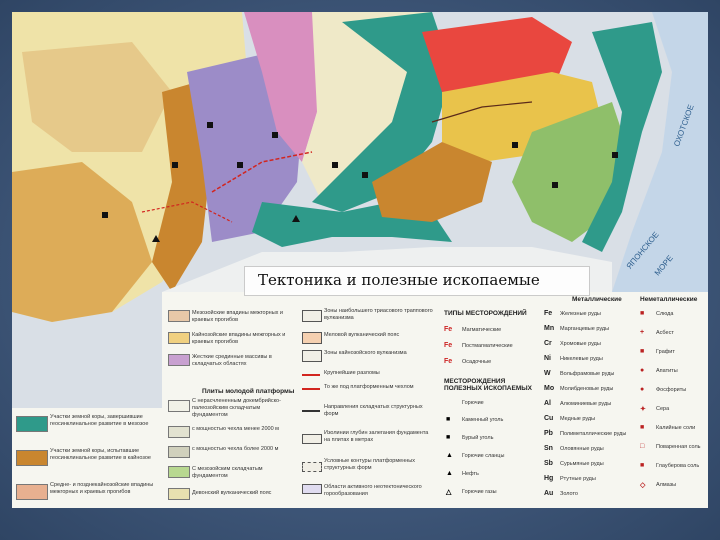 This screenshot has height=540, width=720. I want to click on legend-text: Постмагматические, so click(487, 346).